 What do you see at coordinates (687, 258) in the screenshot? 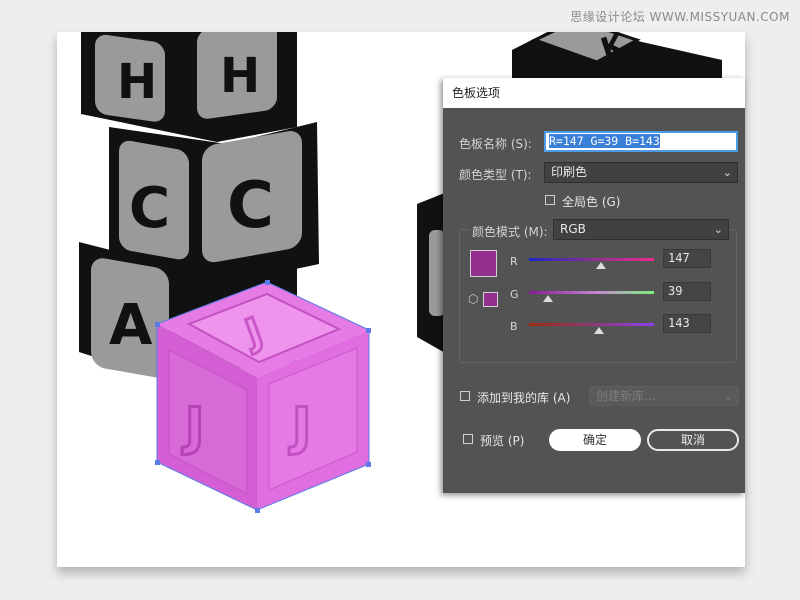
I see `channel-r-input: 147` at bounding box center [687, 258].